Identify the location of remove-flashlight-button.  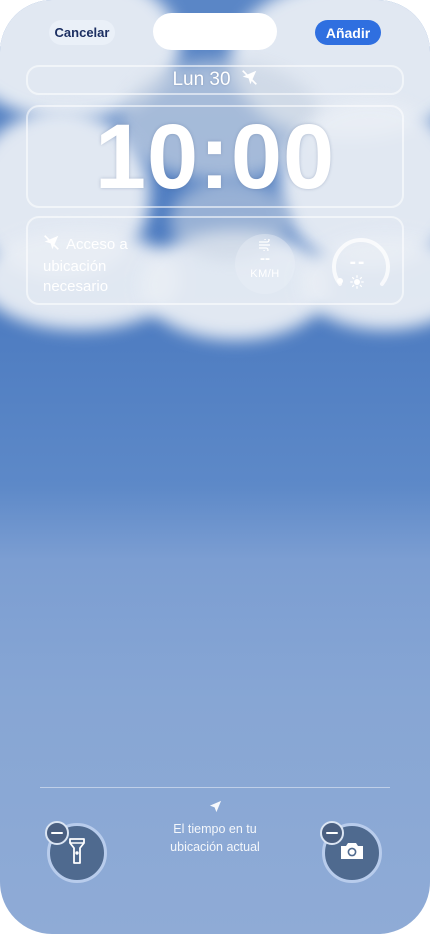
(57, 833).